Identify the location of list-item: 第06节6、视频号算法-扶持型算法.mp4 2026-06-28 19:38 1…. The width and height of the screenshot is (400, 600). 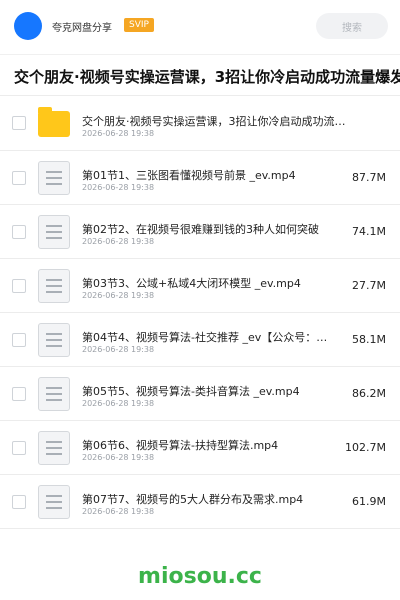
(200, 448).